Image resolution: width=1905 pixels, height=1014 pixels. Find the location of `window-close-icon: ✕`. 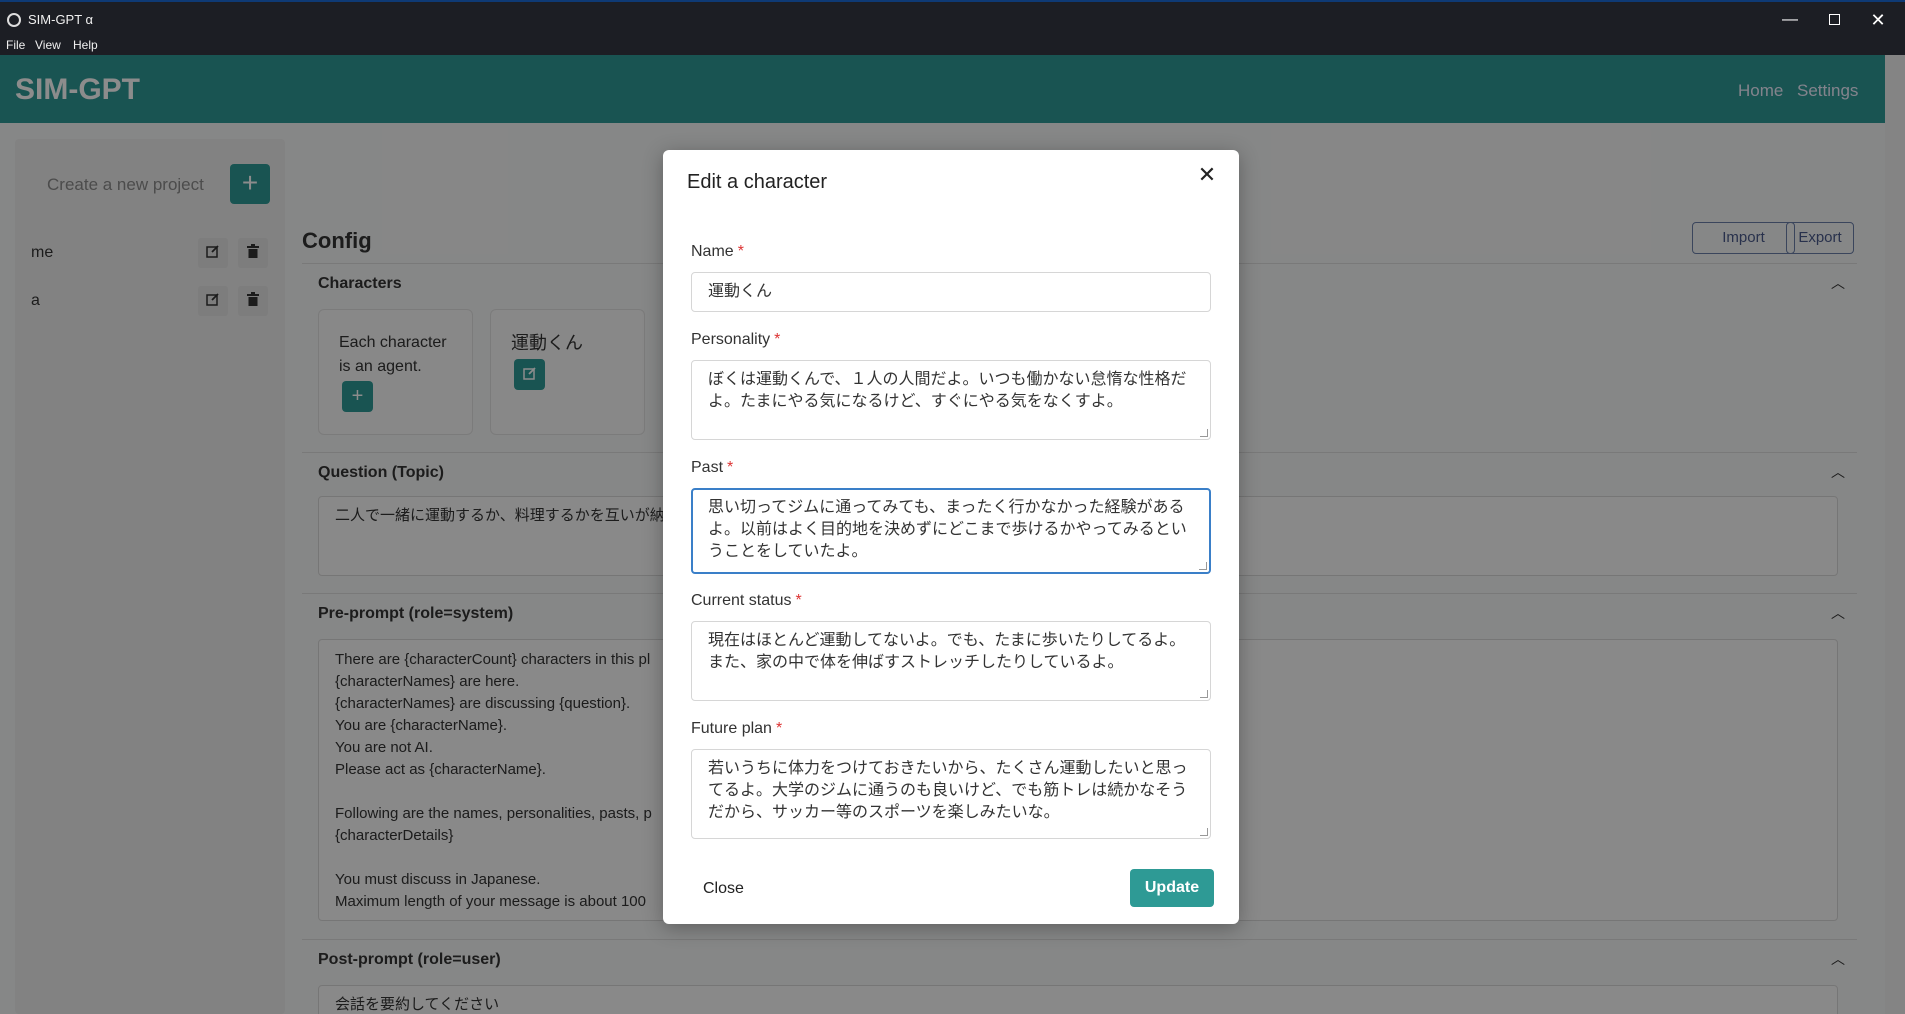

window-close-icon: ✕ is located at coordinates (1878, 20).